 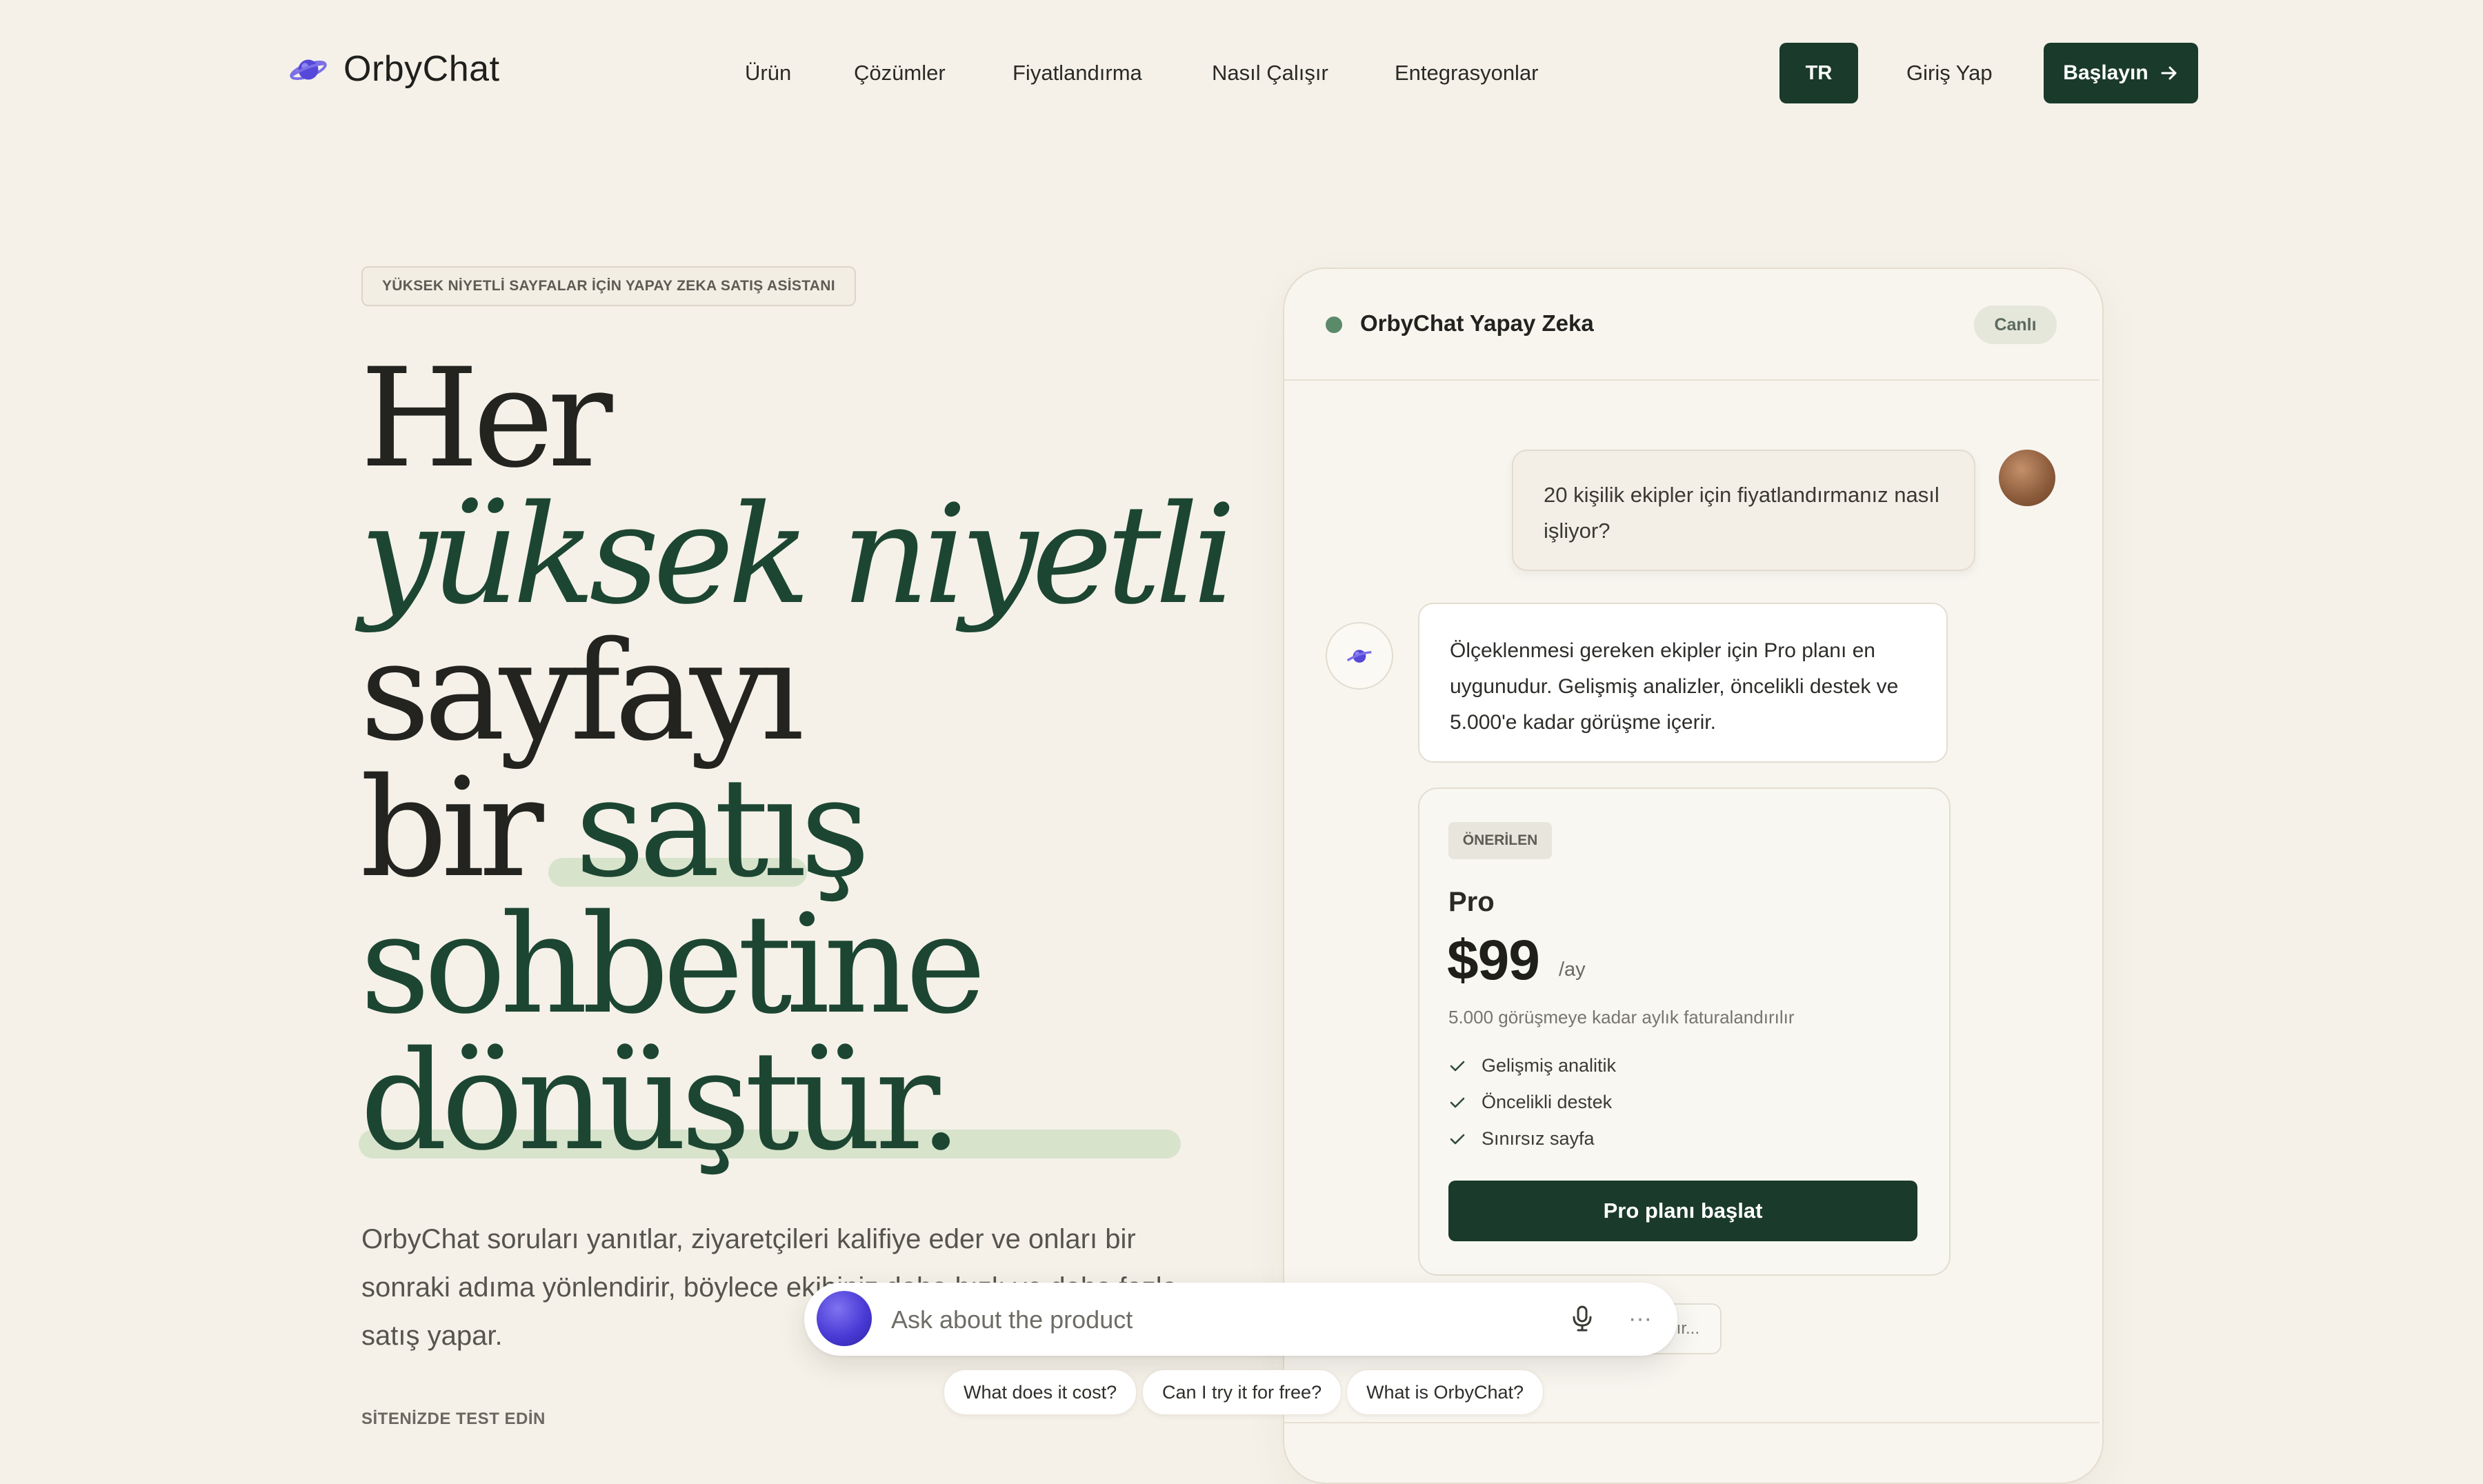 I want to click on live-badge: Canlı, so click(x=2016, y=324).